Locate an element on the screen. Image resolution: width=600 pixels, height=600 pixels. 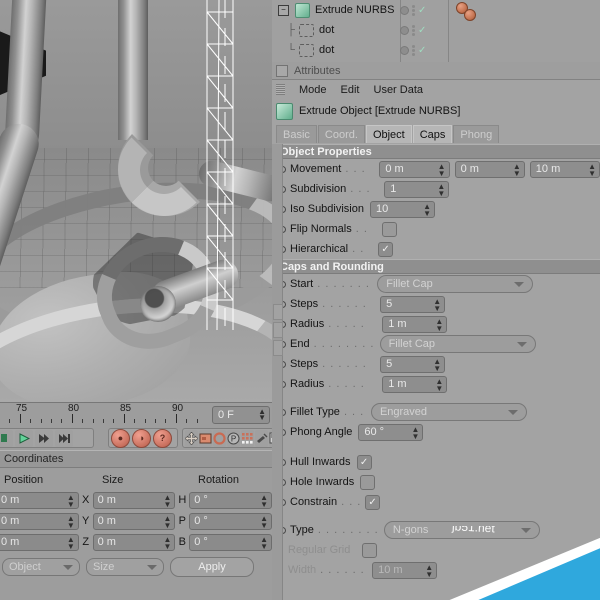
tab-caps: Caps is located at coordinates (432, 134).